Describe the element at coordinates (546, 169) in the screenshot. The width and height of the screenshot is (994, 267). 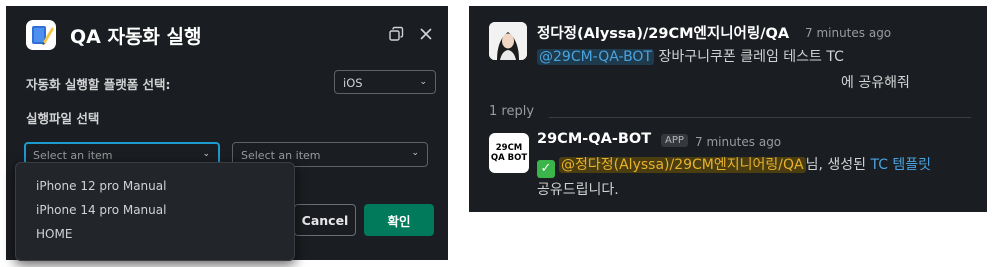
I see `check-mark-icon: ✓` at that location.